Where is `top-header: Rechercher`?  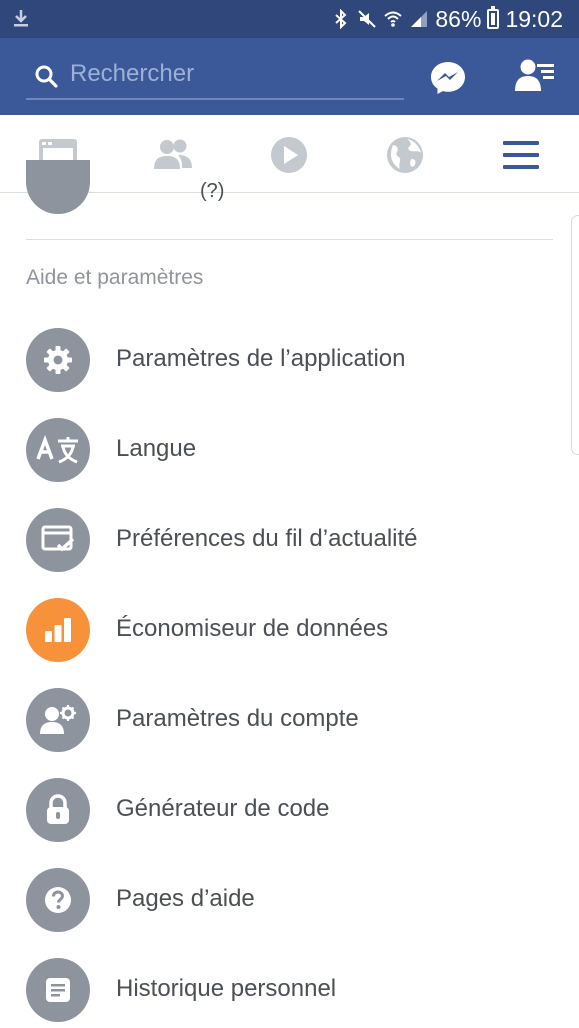
top-header: Rechercher is located at coordinates (289, 76).